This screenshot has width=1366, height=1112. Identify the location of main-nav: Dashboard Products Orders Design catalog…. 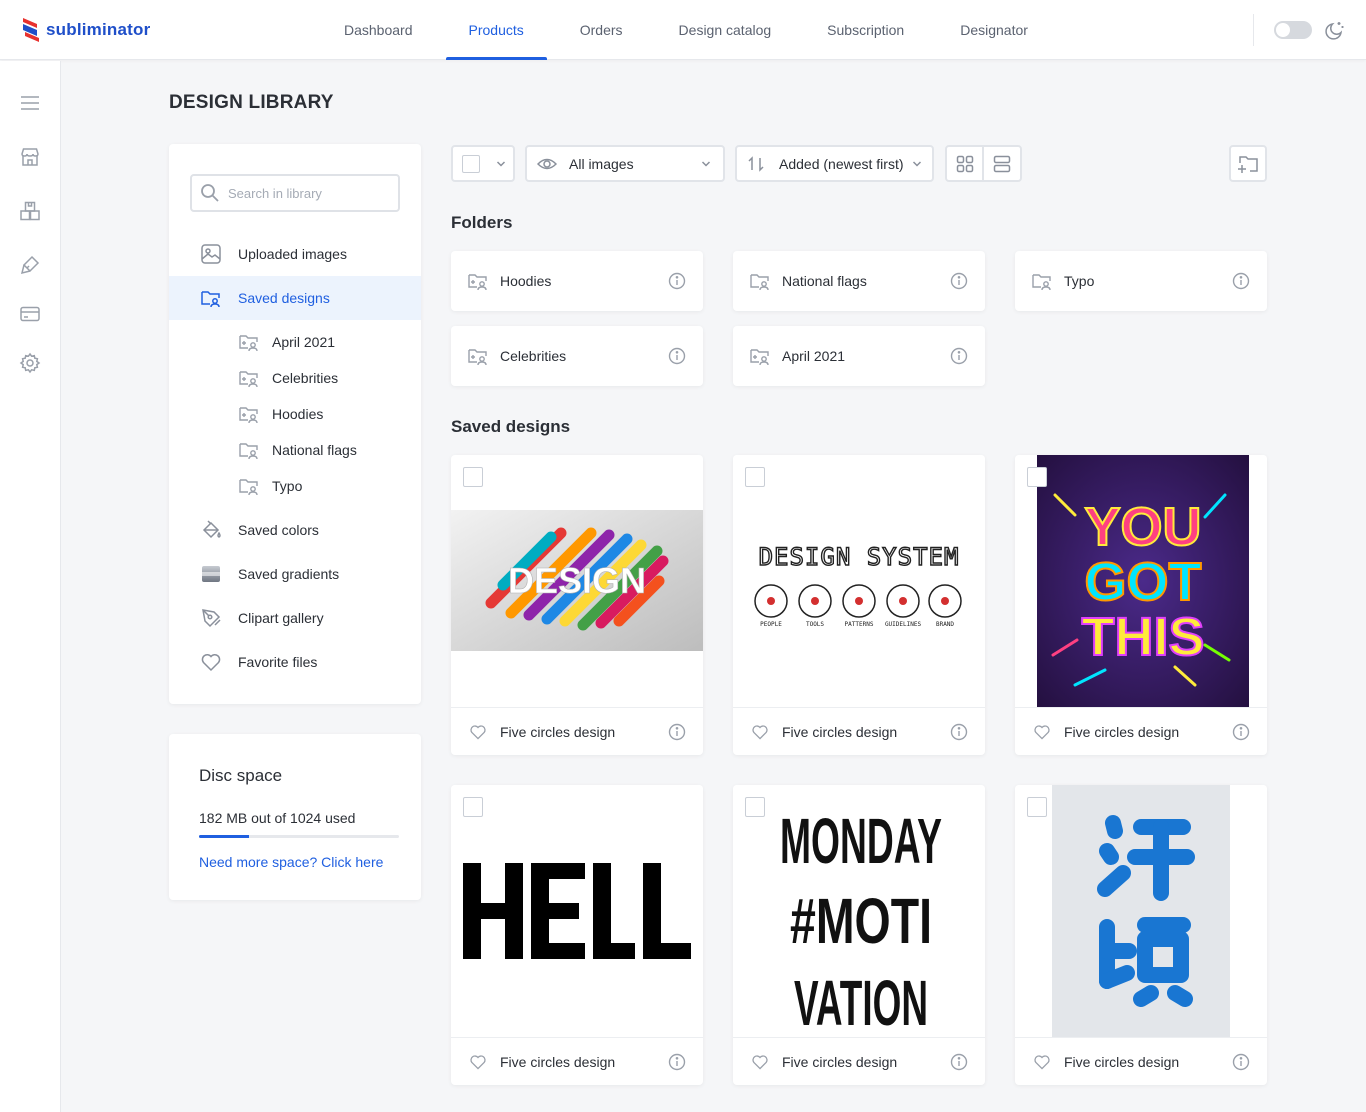
(686, 30).